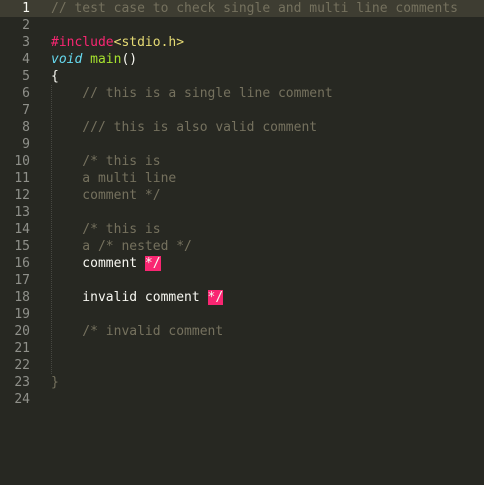 This screenshot has width=484, height=485. What do you see at coordinates (242, 59) in the screenshot?
I see `code-line: 4 void main()` at bounding box center [242, 59].